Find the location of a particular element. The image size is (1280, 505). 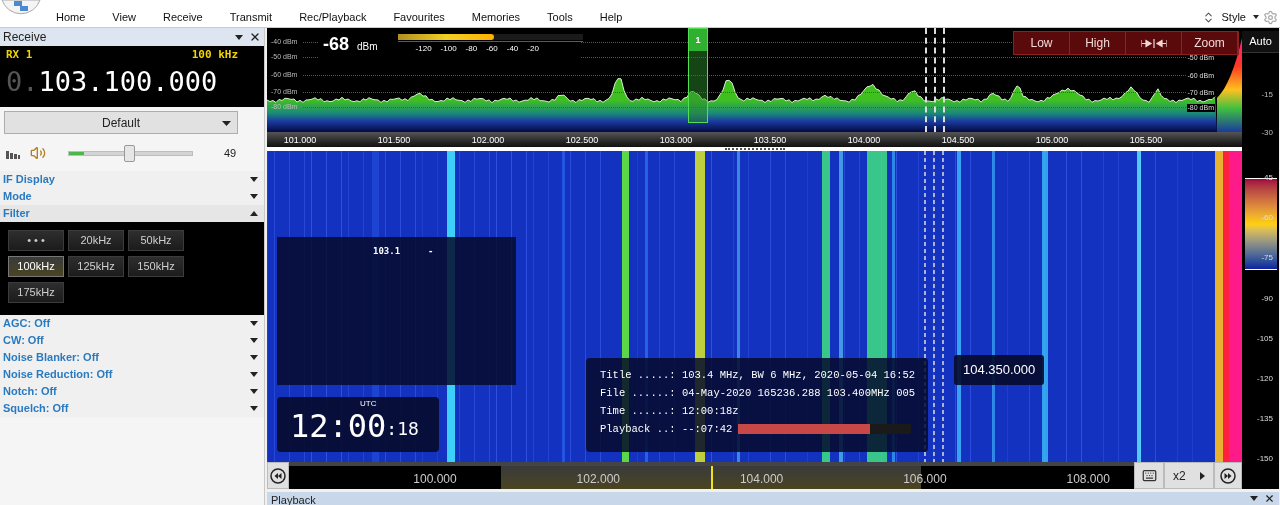

spectrum-button: Zoom is located at coordinates (1210, 43).